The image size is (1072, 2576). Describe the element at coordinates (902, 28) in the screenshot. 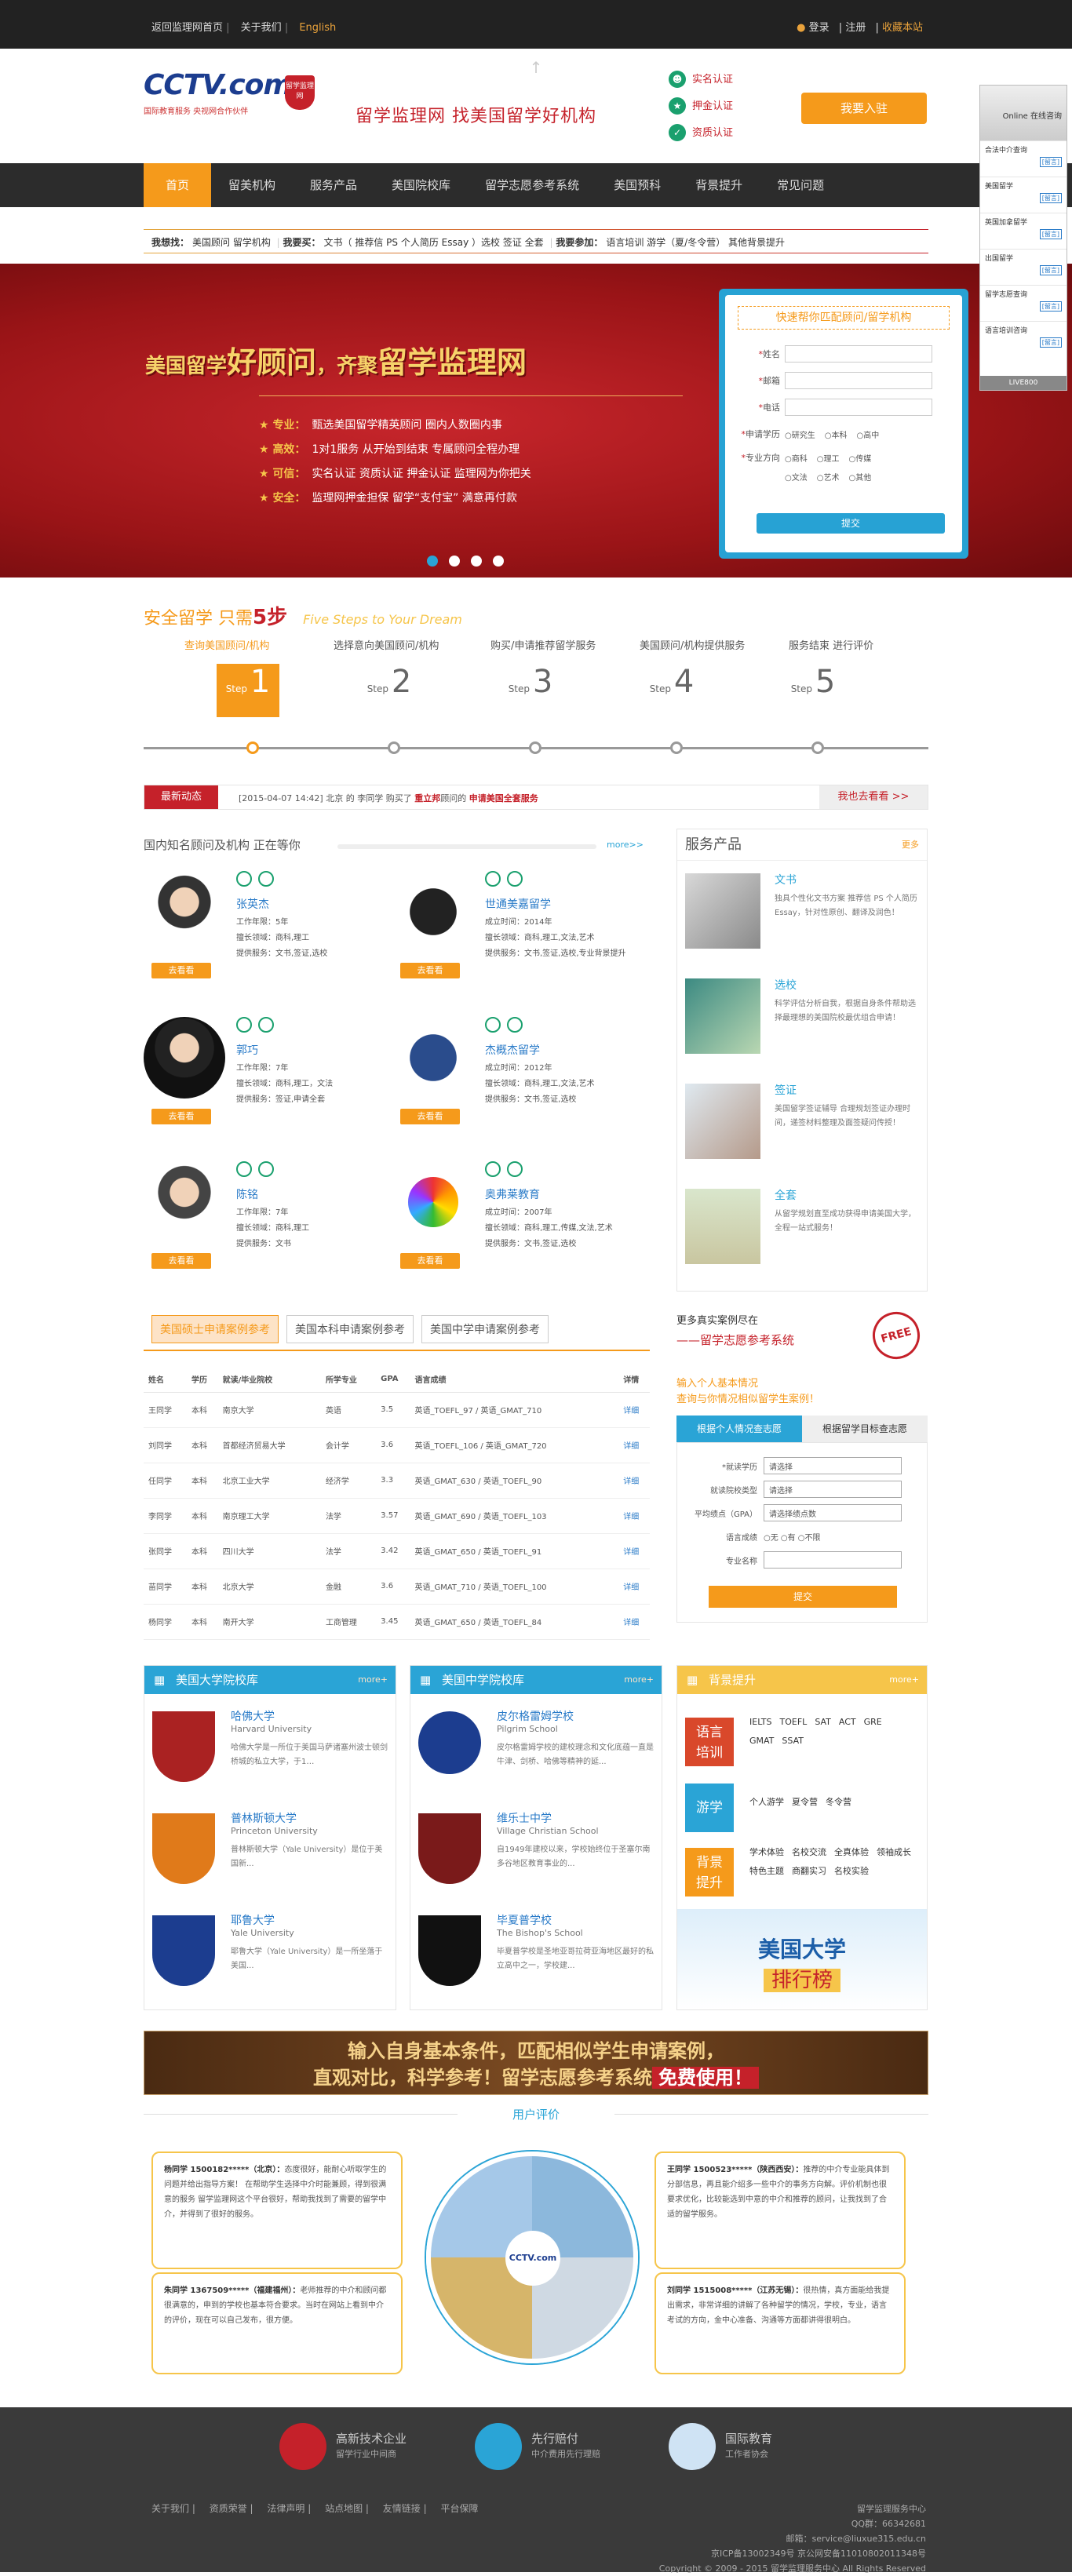

I see `favorite-link: 收藏本站` at that location.